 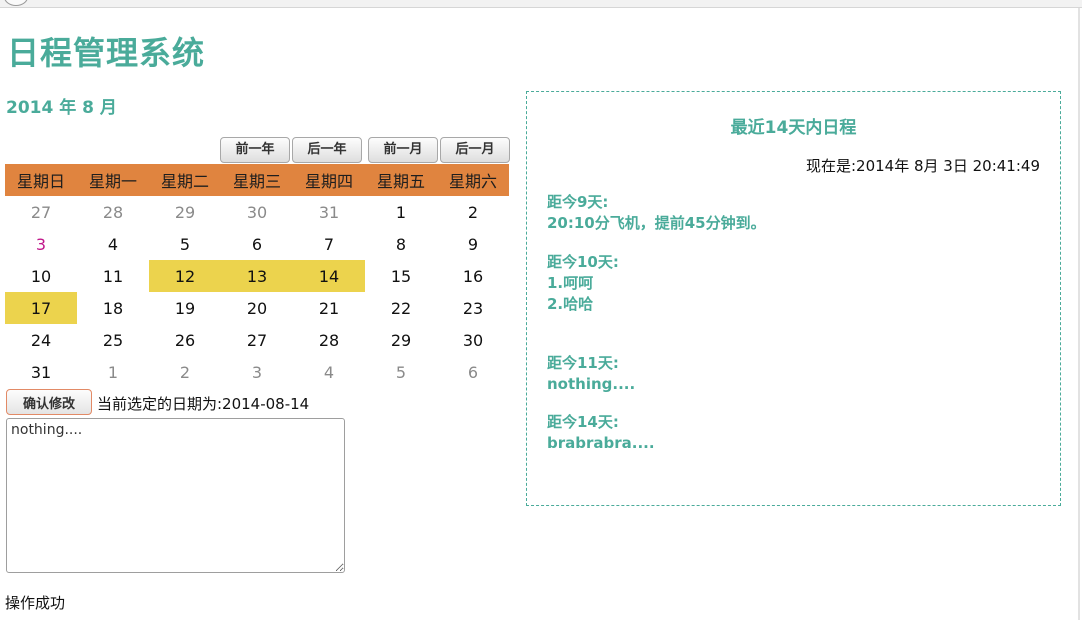 I want to click on next-year-button: 后一年, so click(x=327, y=150).